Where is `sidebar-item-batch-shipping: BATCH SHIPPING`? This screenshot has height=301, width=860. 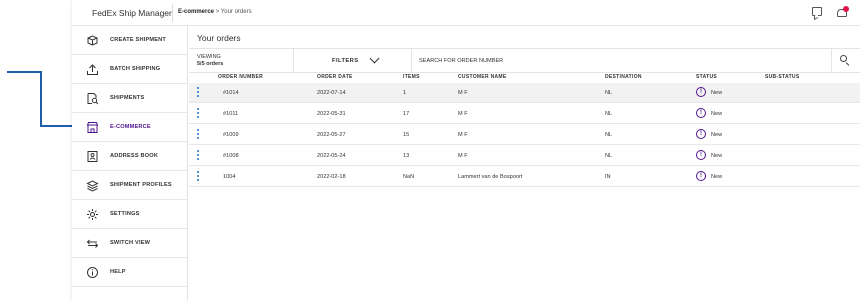 sidebar-item-batch-shipping: BATCH SHIPPING is located at coordinates (130, 69).